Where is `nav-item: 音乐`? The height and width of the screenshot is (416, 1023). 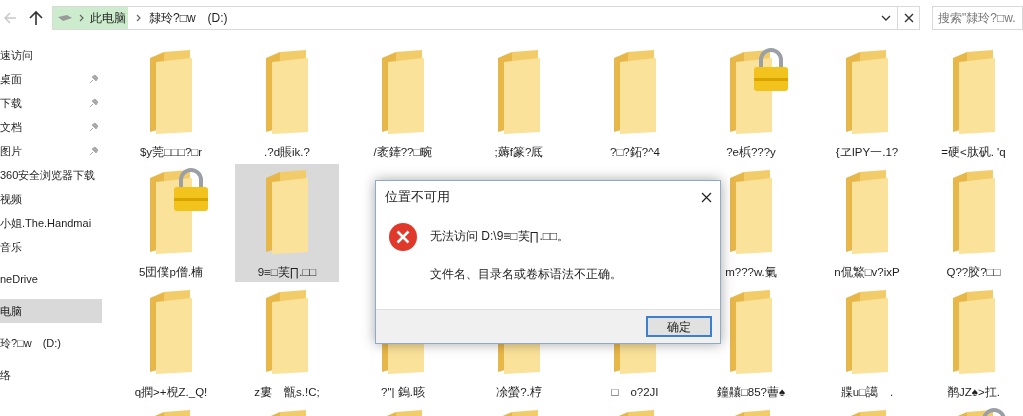
nav-item: 音乐 is located at coordinates (51, 247).